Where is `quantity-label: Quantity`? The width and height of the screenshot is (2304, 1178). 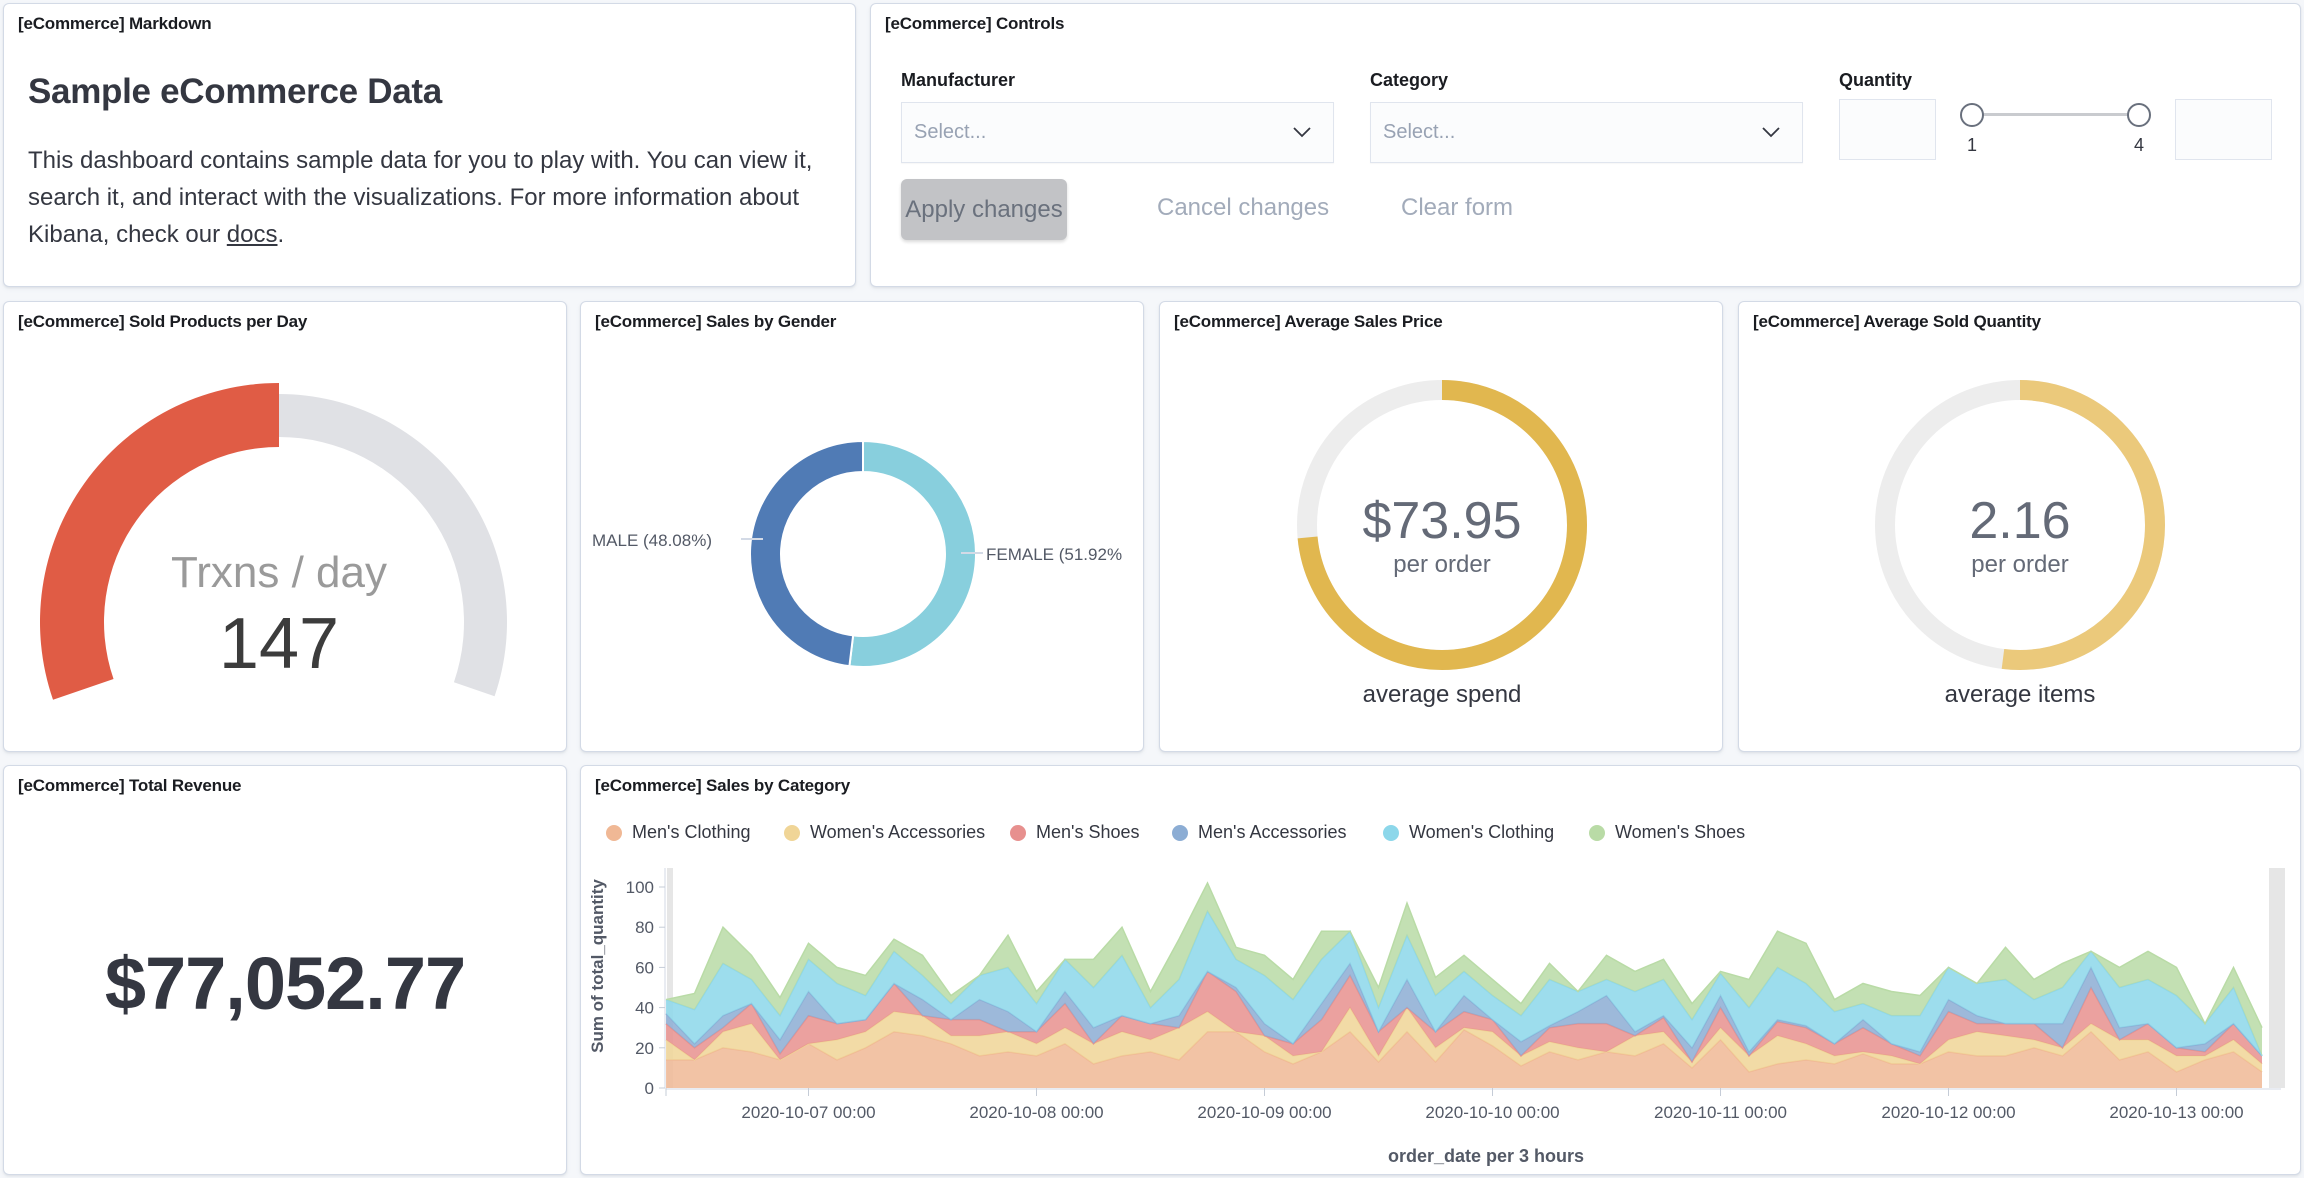 quantity-label: Quantity is located at coordinates (1876, 80).